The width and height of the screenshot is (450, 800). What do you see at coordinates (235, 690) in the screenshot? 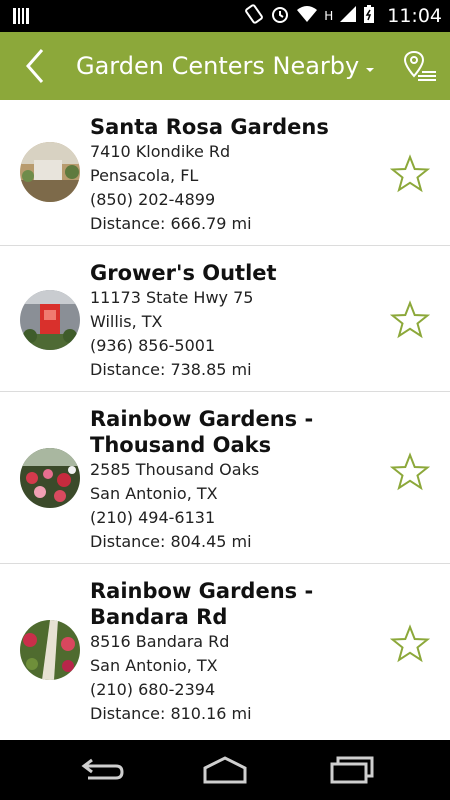
I see `store-phone: (210) 680-2394` at bounding box center [235, 690].